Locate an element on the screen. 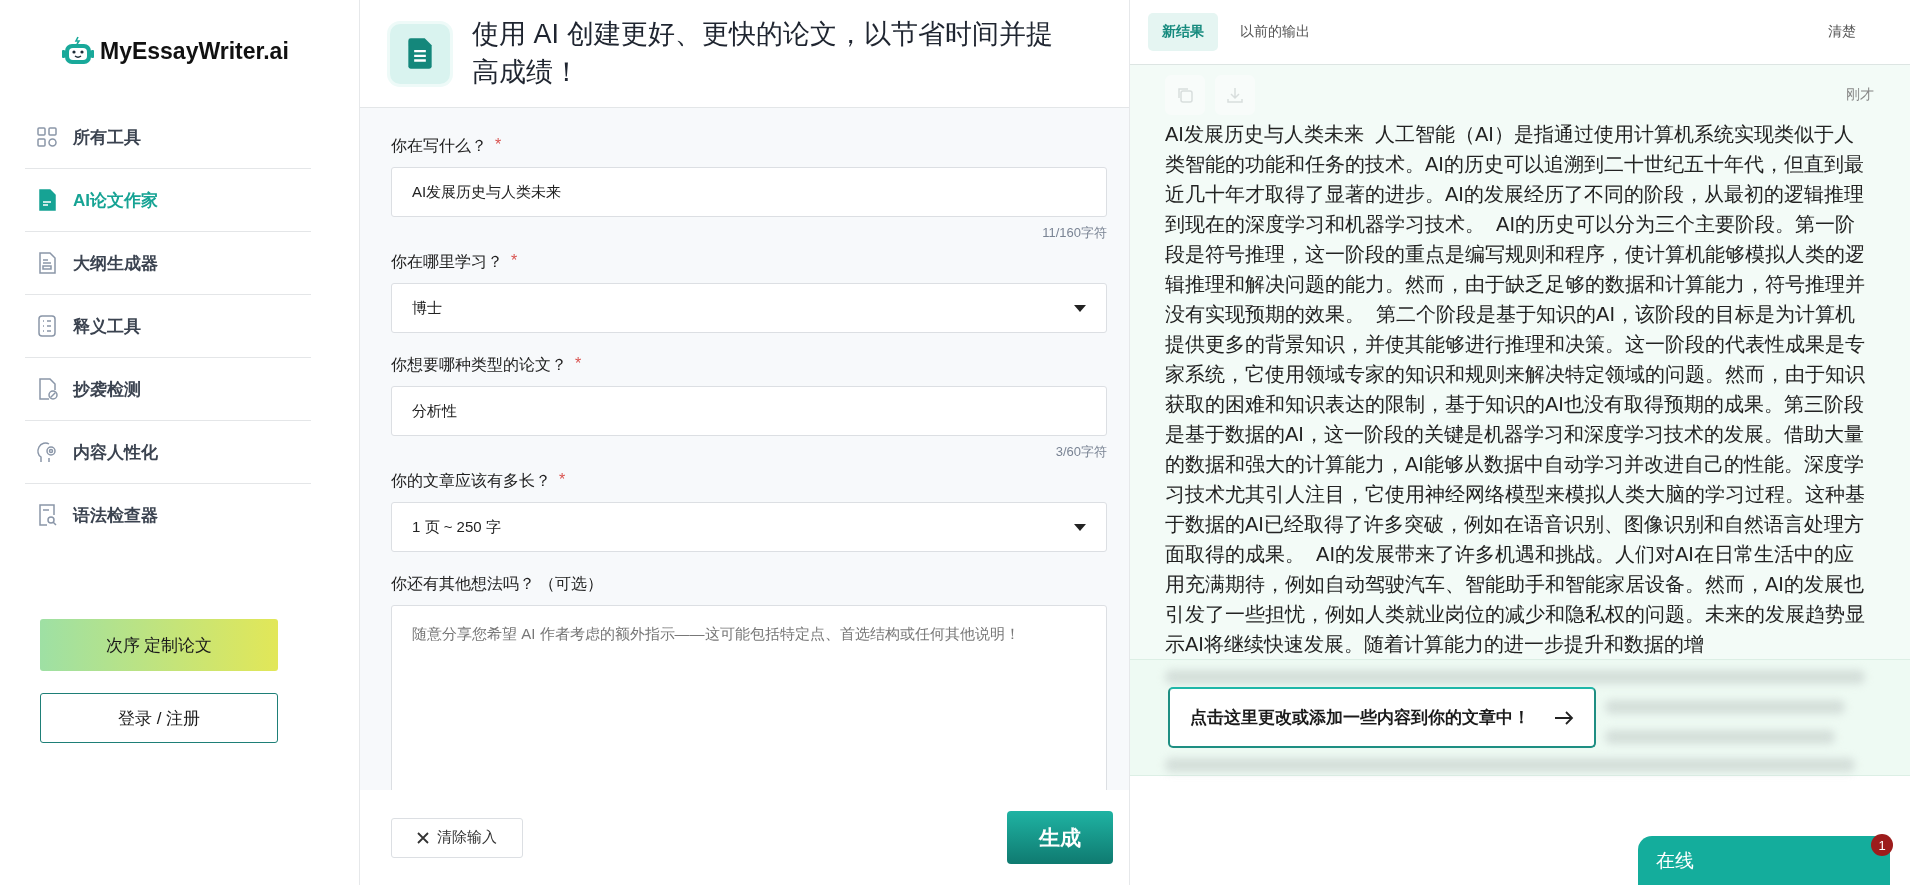  field-label: 你还有其他想法吗？ （可选） is located at coordinates (497, 584).